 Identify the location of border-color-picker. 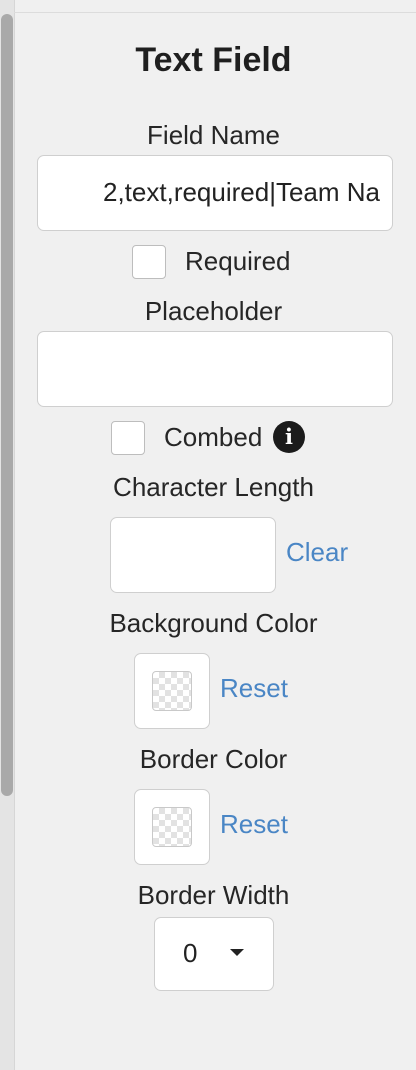
(172, 827).